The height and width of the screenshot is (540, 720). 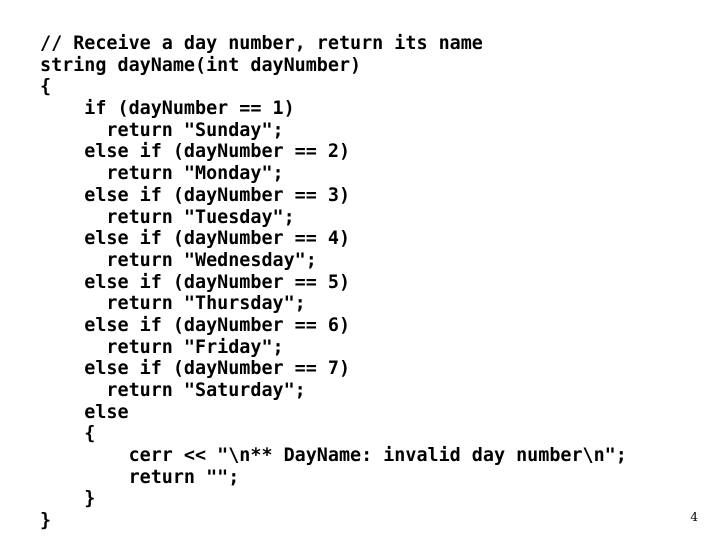 What do you see at coordinates (173, 304) in the screenshot?
I see `code-line: return "Thursday";` at bounding box center [173, 304].